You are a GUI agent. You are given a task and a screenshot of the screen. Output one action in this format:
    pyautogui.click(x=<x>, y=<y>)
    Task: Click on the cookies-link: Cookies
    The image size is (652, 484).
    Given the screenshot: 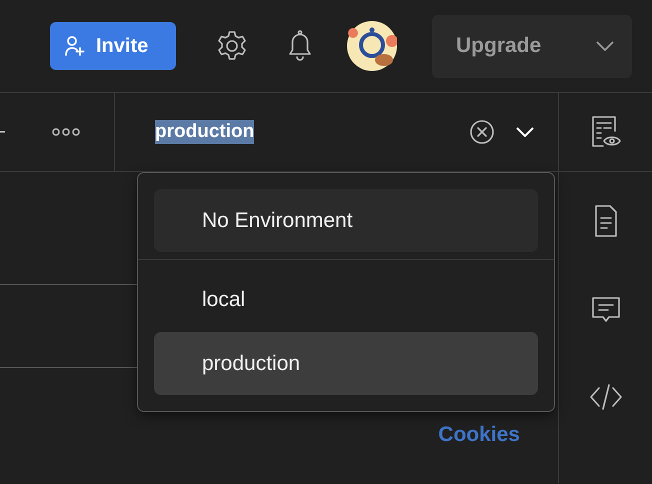 What is the action you would take?
    pyautogui.click(x=479, y=435)
    